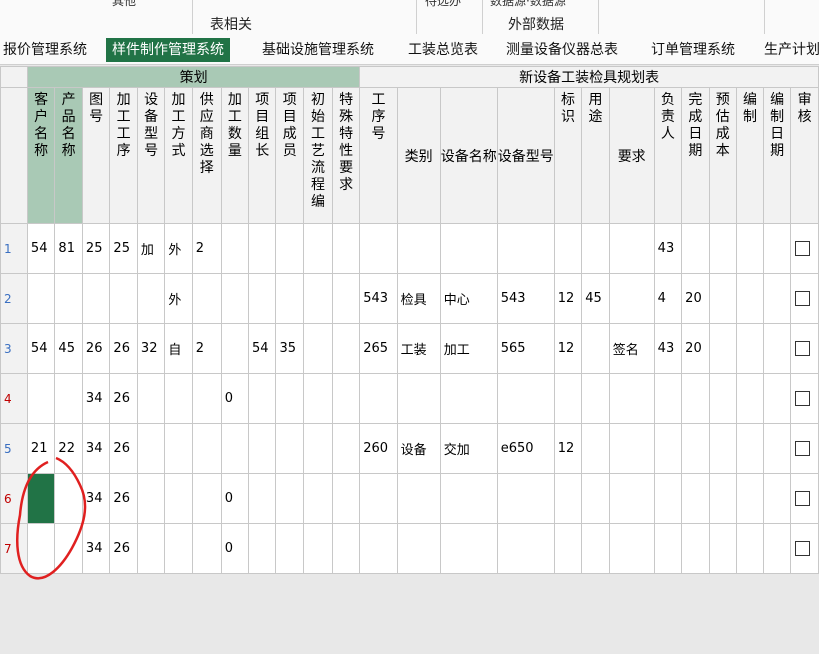 The height and width of the screenshot is (654, 819). Describe the element at coordinates (378, 298) in the screenshot. I see `table-cell: 543` at that location.